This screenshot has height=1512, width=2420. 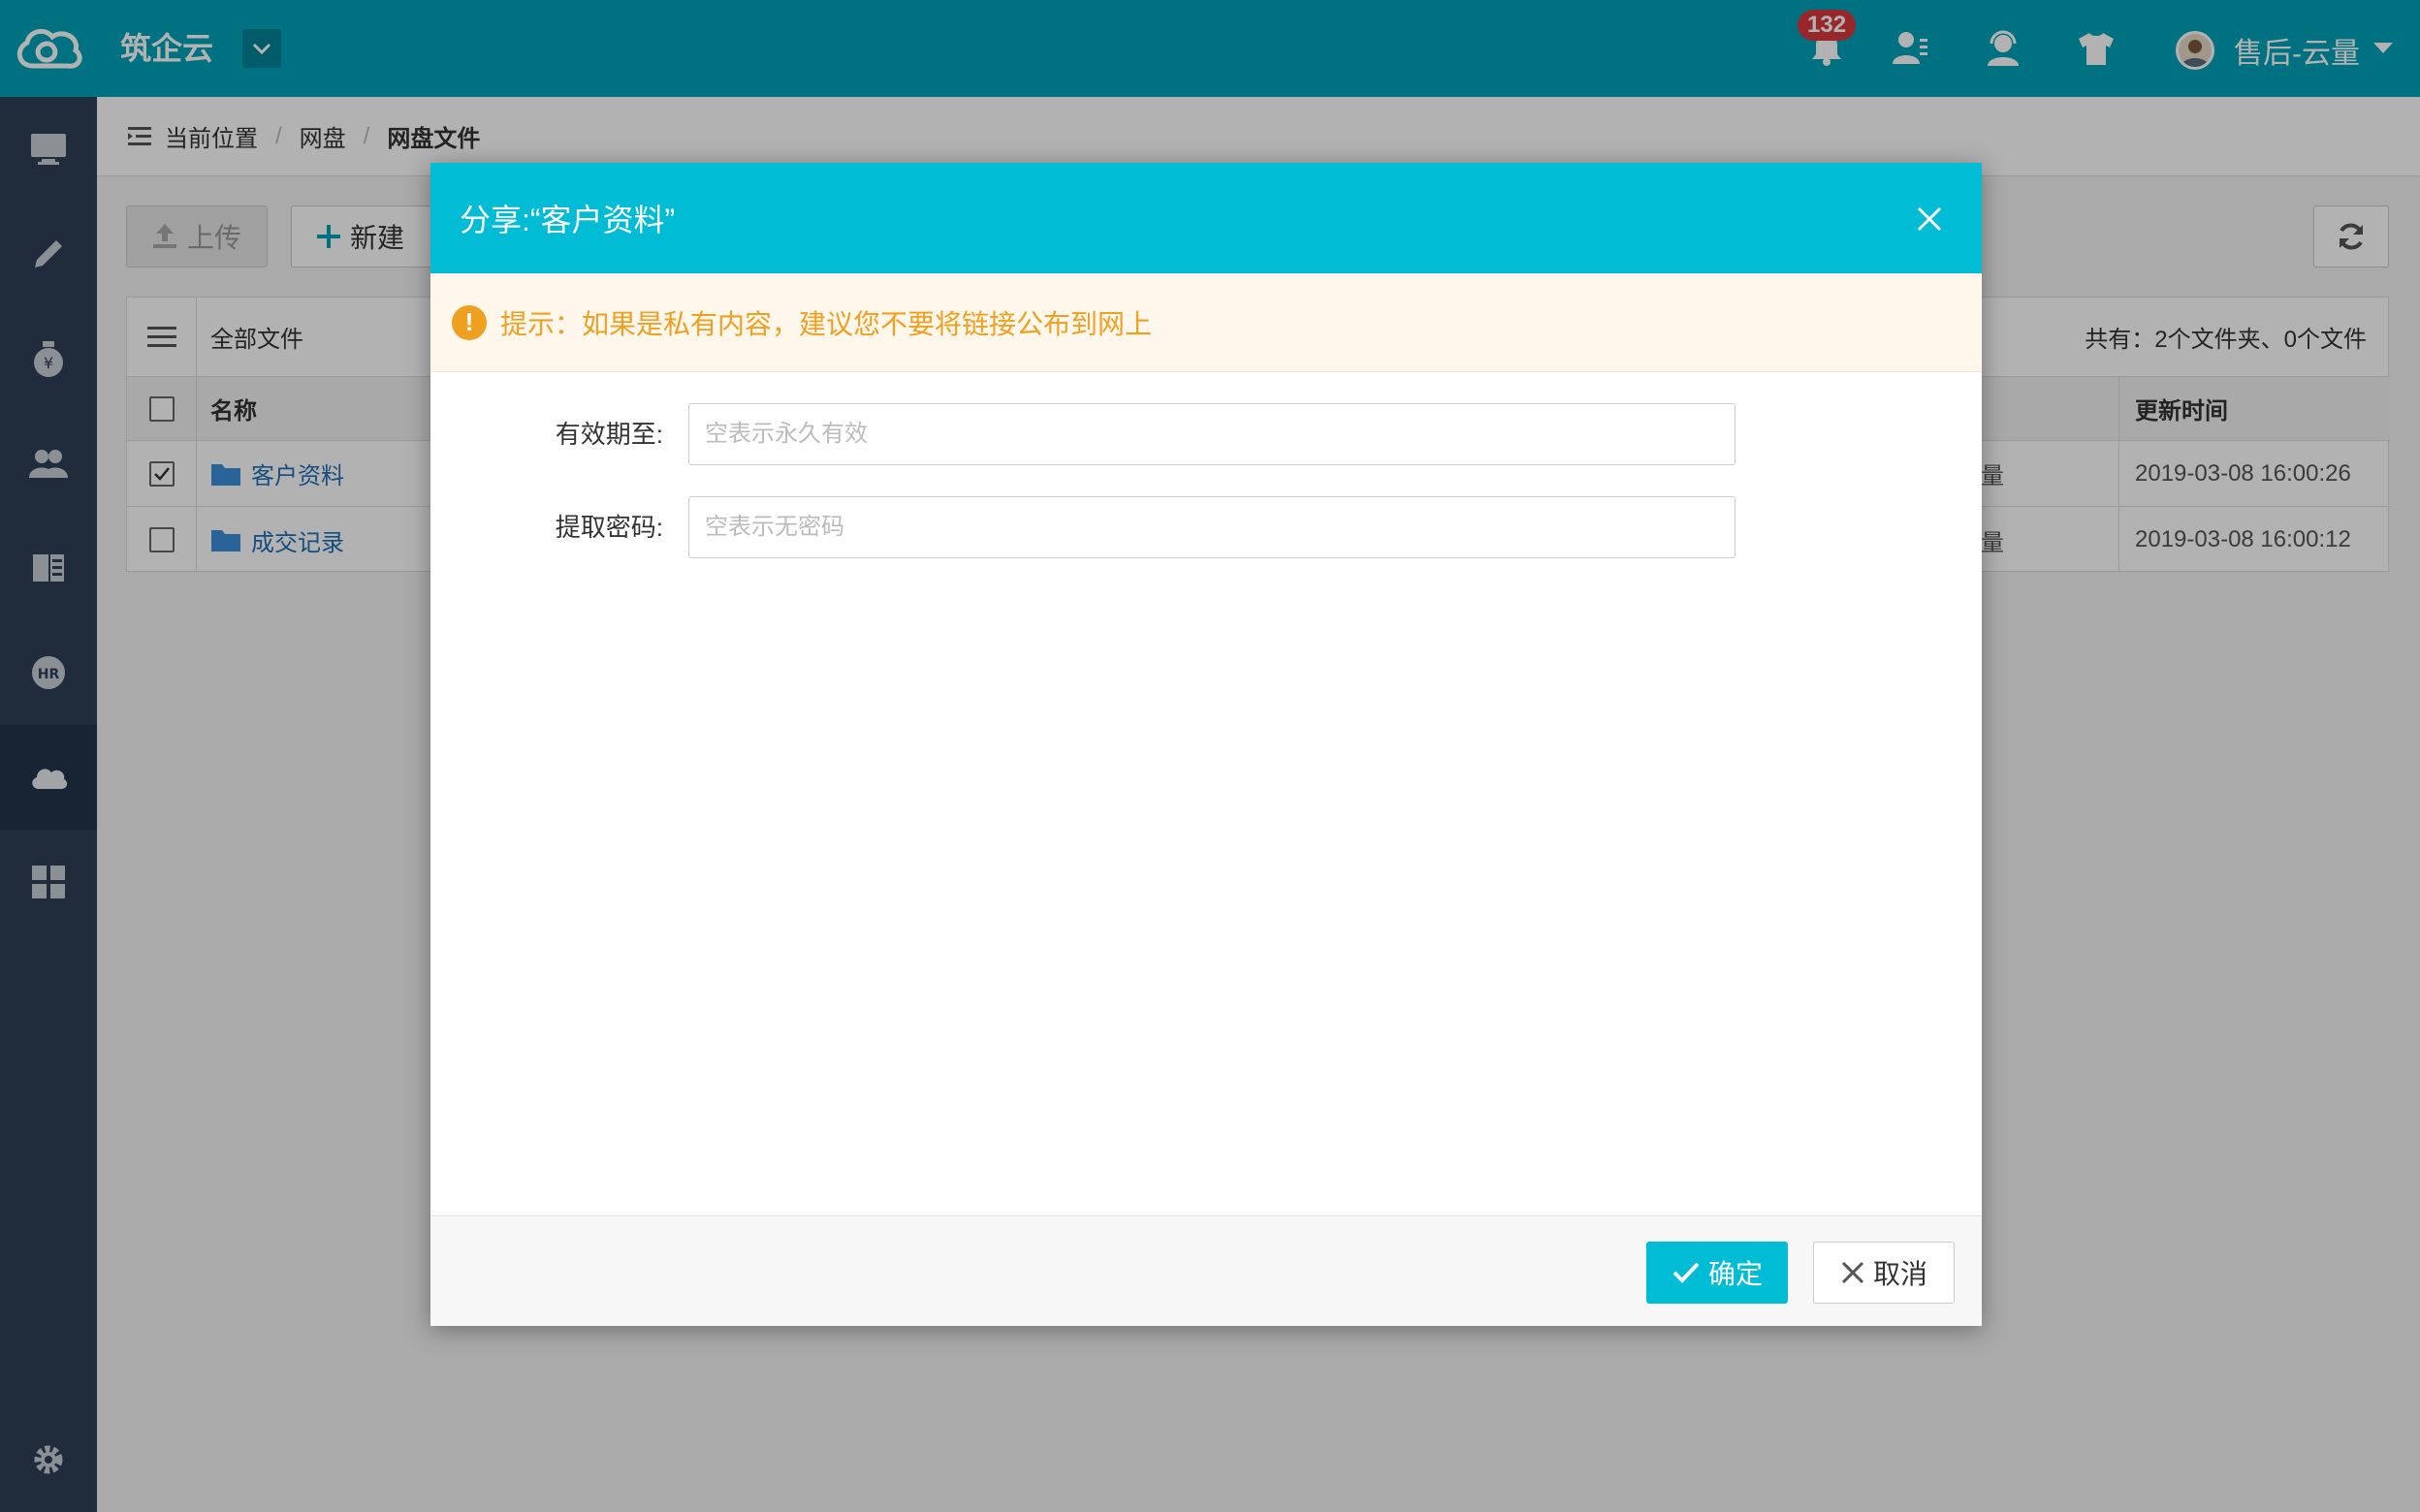 What do you see at coordinates (1899, 1274) in the screenshot?
I see `cancel-label: 取消` at bounding box center [1899, 1274].